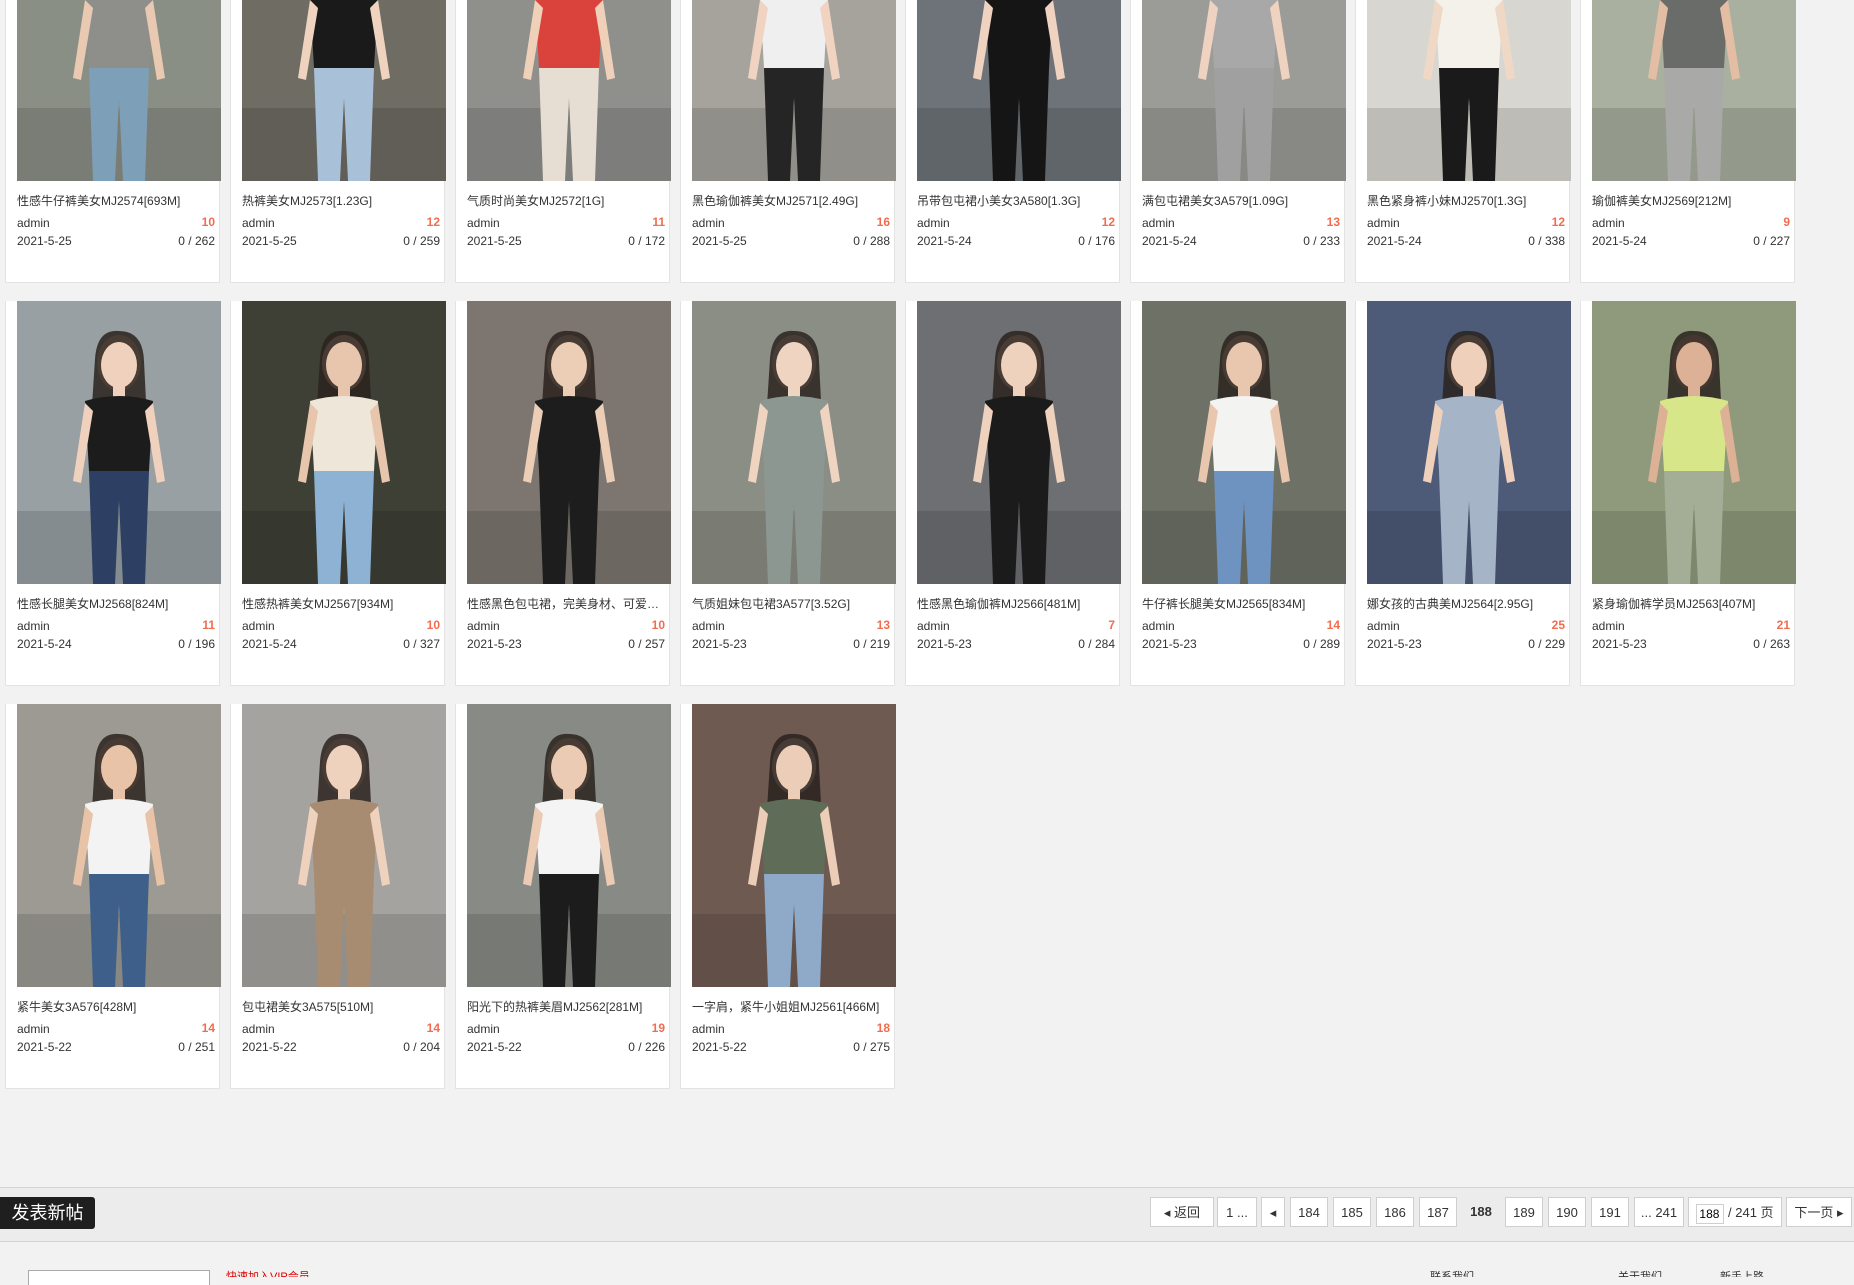  What do you see at coordinates (1467, 200) in the screenshot?
I see `thread-title: 黑色紧身裤小妹MJ2570[1.3G]` at bounding box center [1467, 200].